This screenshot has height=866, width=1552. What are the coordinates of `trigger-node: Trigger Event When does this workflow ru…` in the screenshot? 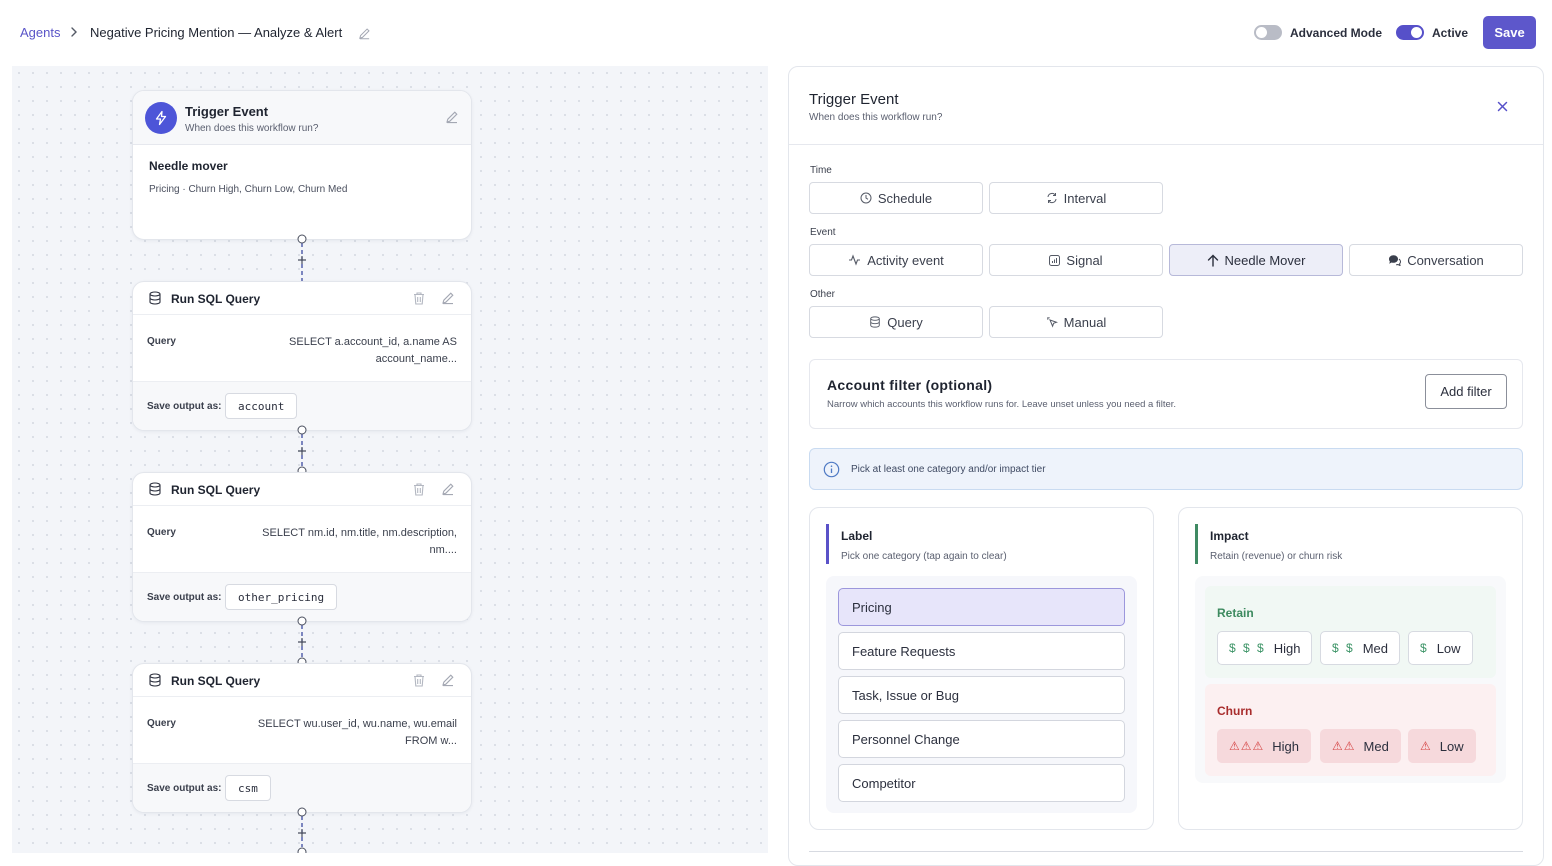 It's located at (302, 165).